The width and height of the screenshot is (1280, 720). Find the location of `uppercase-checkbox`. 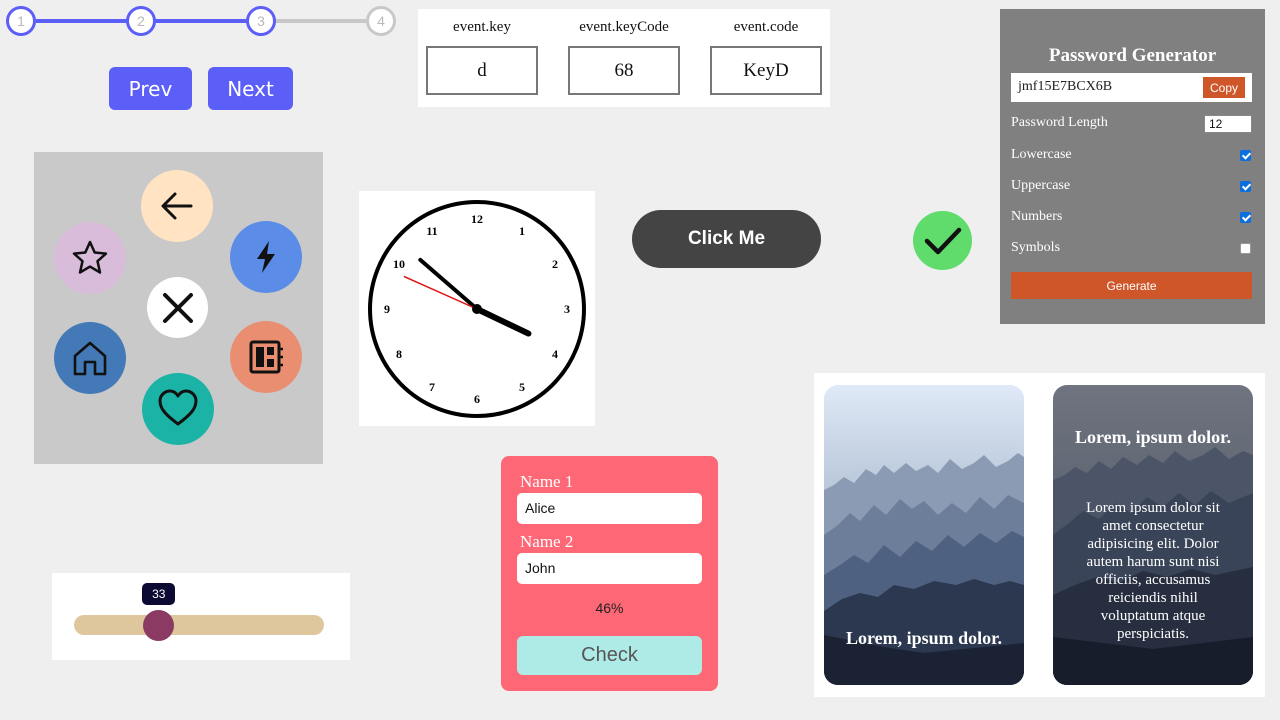

uppercase-checkbox is located at coordinates (1245, 186).